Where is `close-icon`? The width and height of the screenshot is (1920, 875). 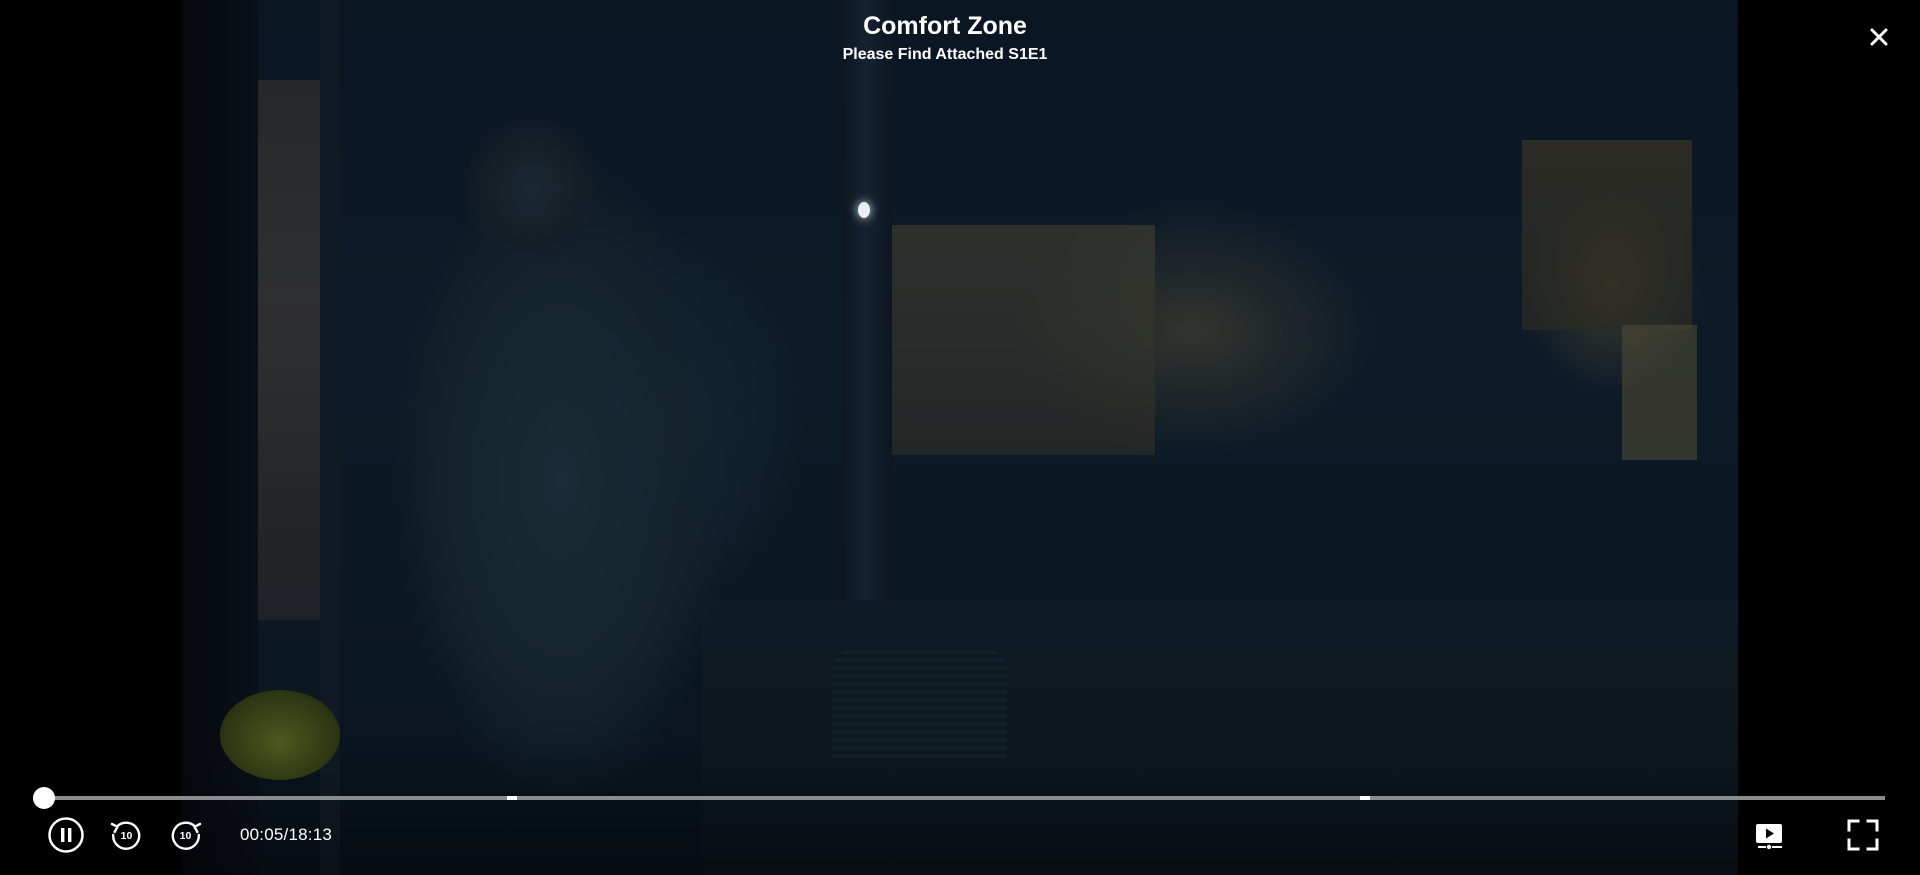 close-icon is located at coordinates (1879, 37).